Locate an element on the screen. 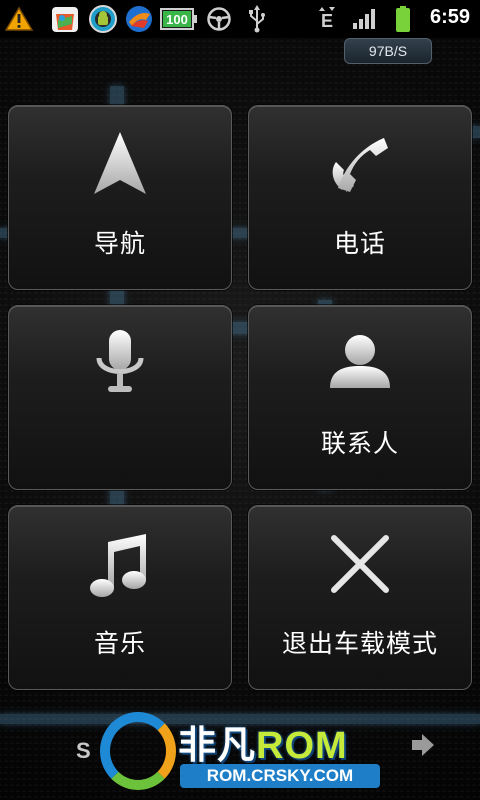 This screenshot has width=480, height=800. steering-wheel-icon is located at coordinates (219, 19).